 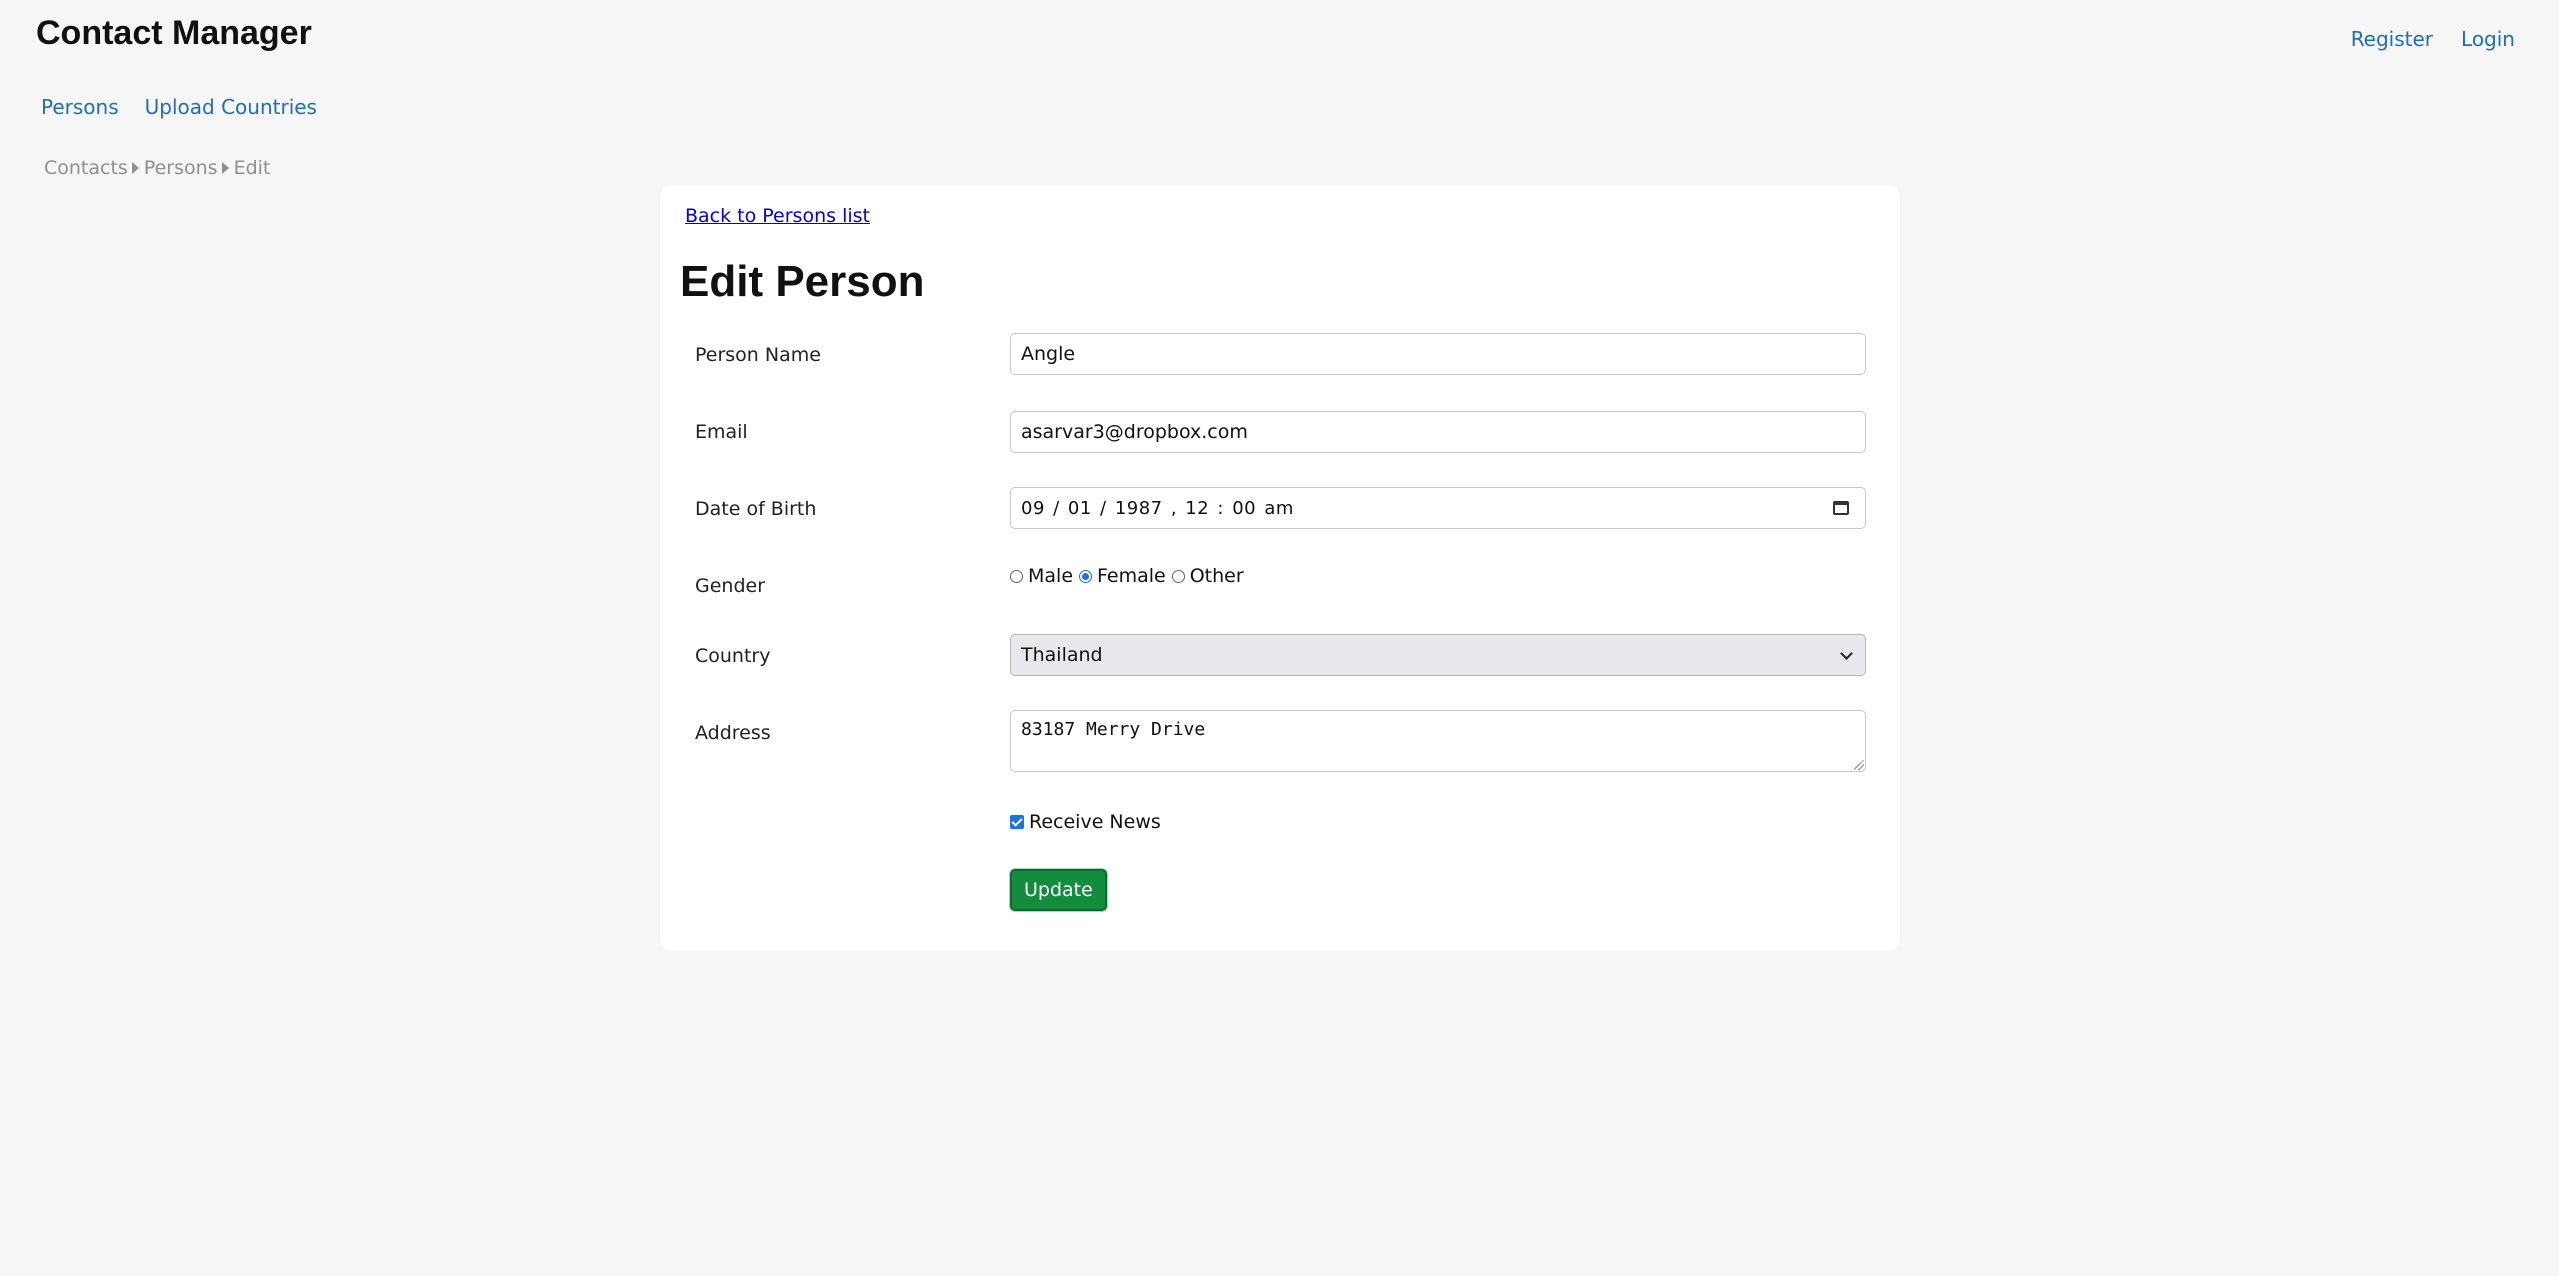 What do you see at coordinates (86, 168) in the screenshot?
I see `breadcrumb-contacts: Contacts` at bounding box center [86, 168].